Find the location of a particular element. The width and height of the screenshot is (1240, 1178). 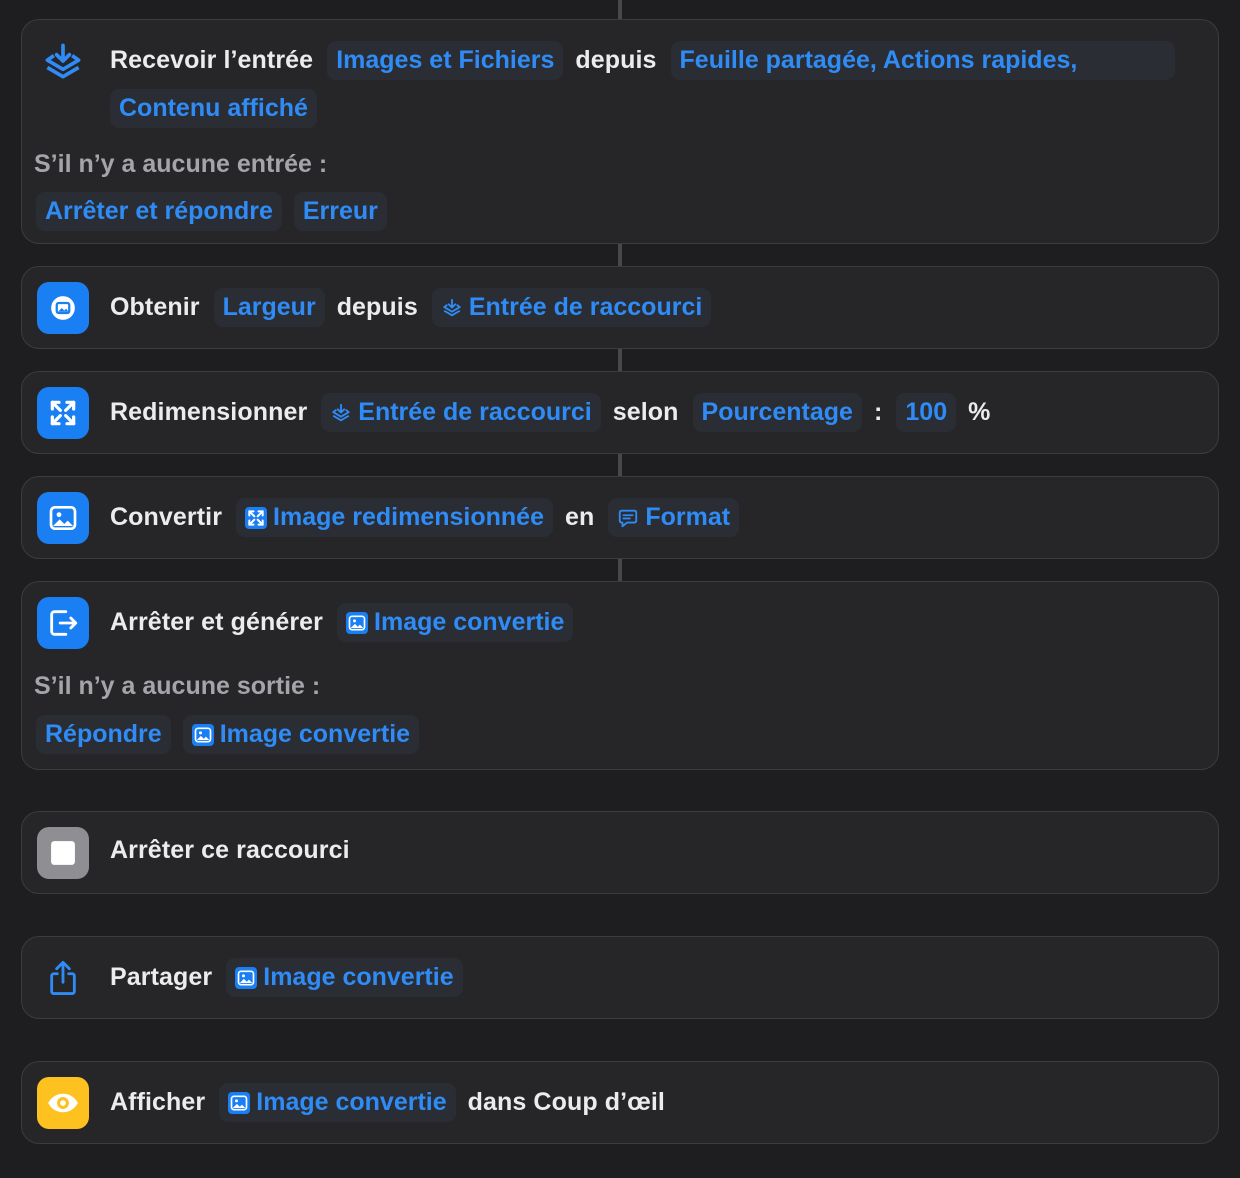

format-label: Format is located at coordinates (688, 517).